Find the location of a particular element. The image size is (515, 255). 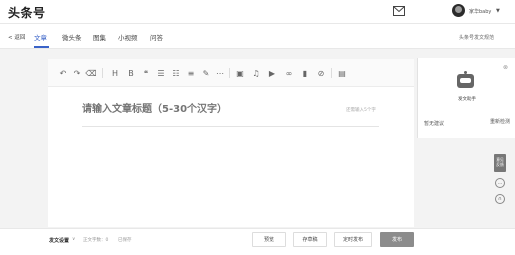

top-bar: 头条号 家华baby ▼ is located at coordinates (257, 12).